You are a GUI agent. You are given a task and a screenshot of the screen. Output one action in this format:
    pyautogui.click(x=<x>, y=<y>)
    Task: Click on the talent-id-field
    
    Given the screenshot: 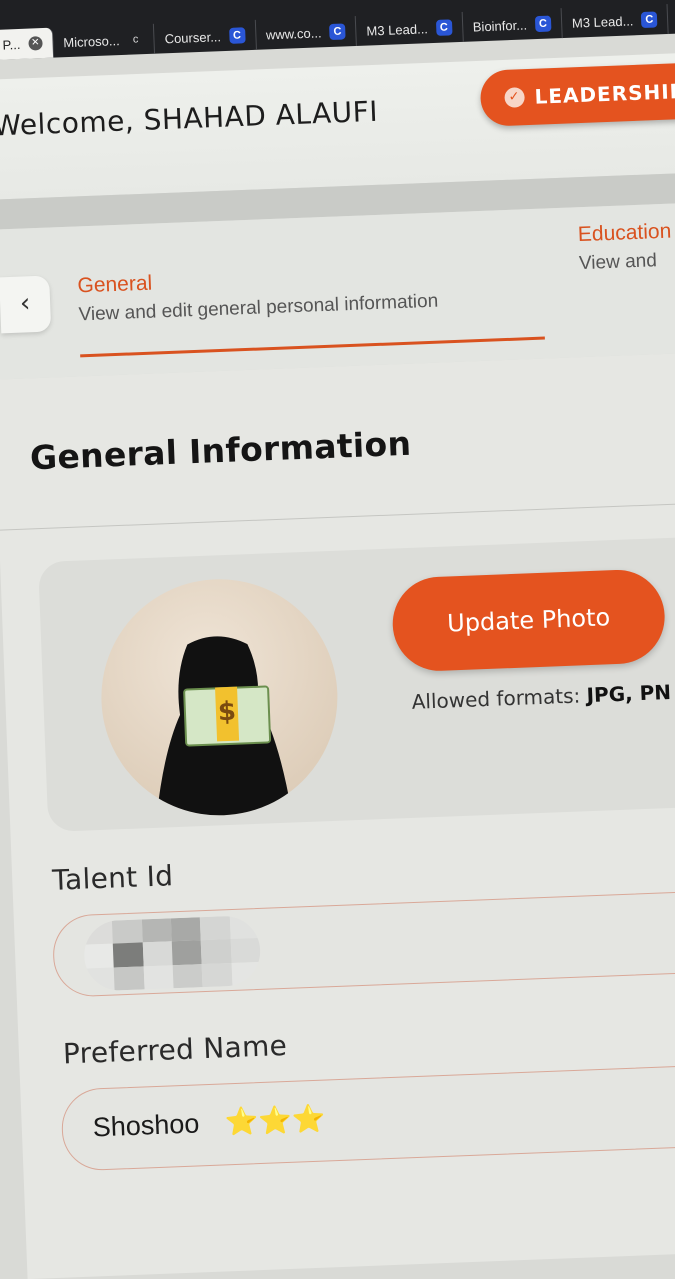 What is the action you would take?
    pyautogui.click(x=363, y=943)
    